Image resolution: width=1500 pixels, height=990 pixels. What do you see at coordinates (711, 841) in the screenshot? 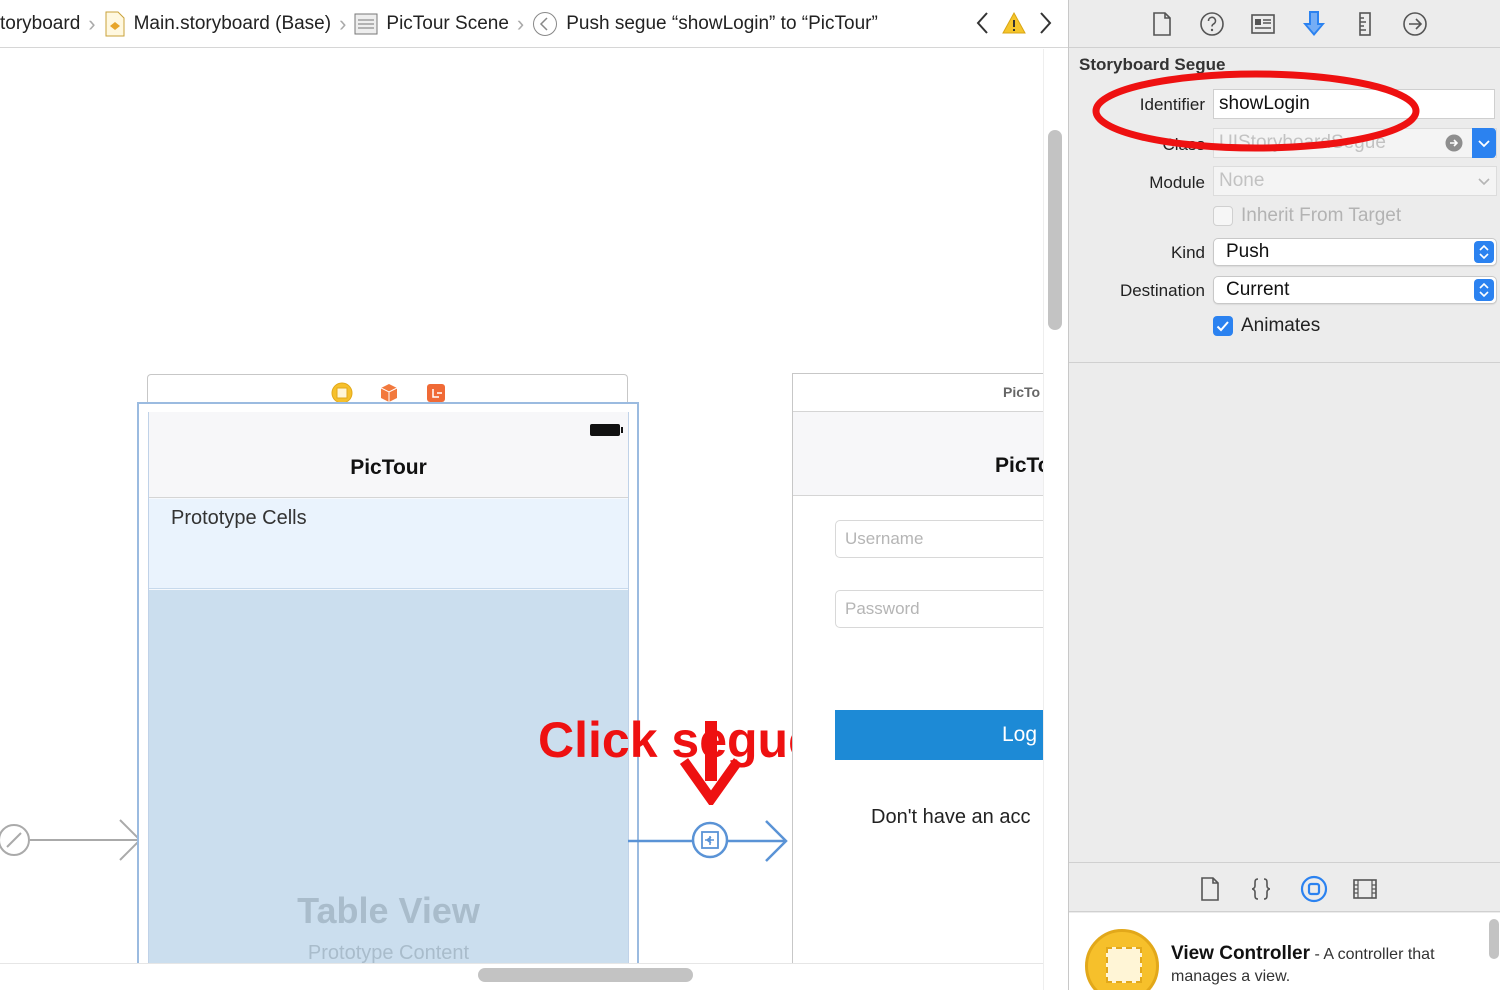
I see `segue-icon` at bounding box center [711, 841].